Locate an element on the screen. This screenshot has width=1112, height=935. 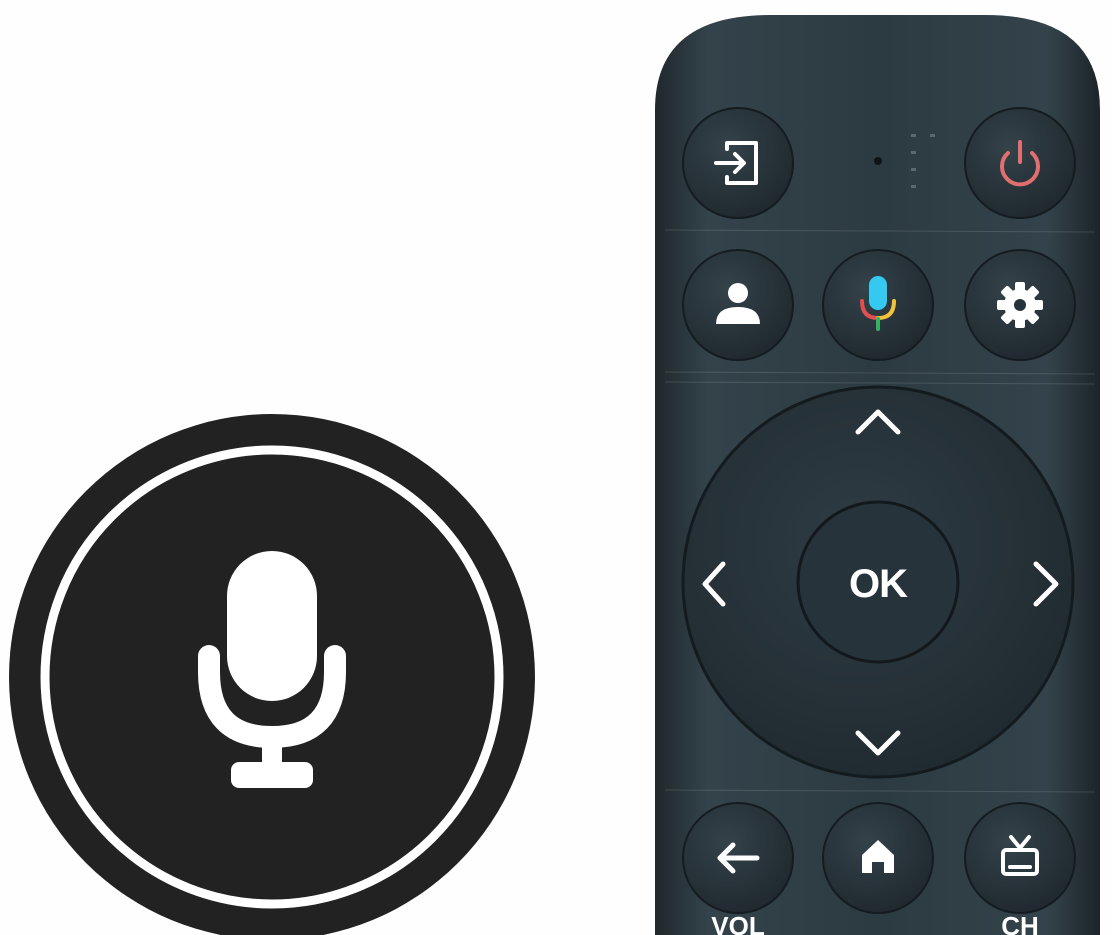
assistant-button is located at coordinates (878, 305).